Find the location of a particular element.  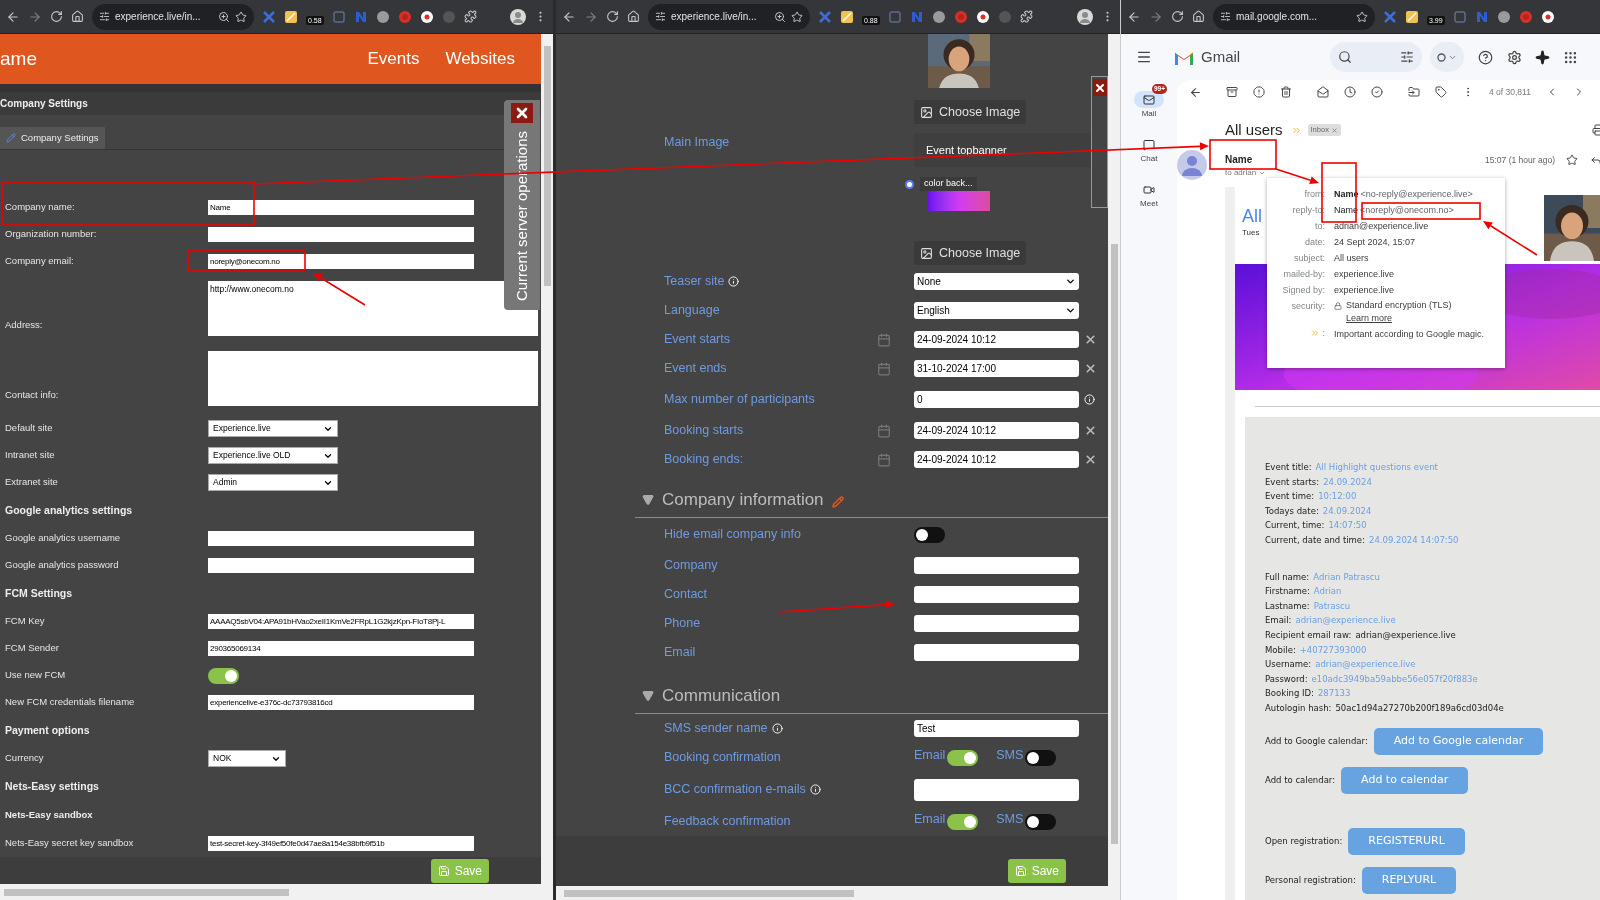

field-label: Company name: is located at coordinates (40, 207).